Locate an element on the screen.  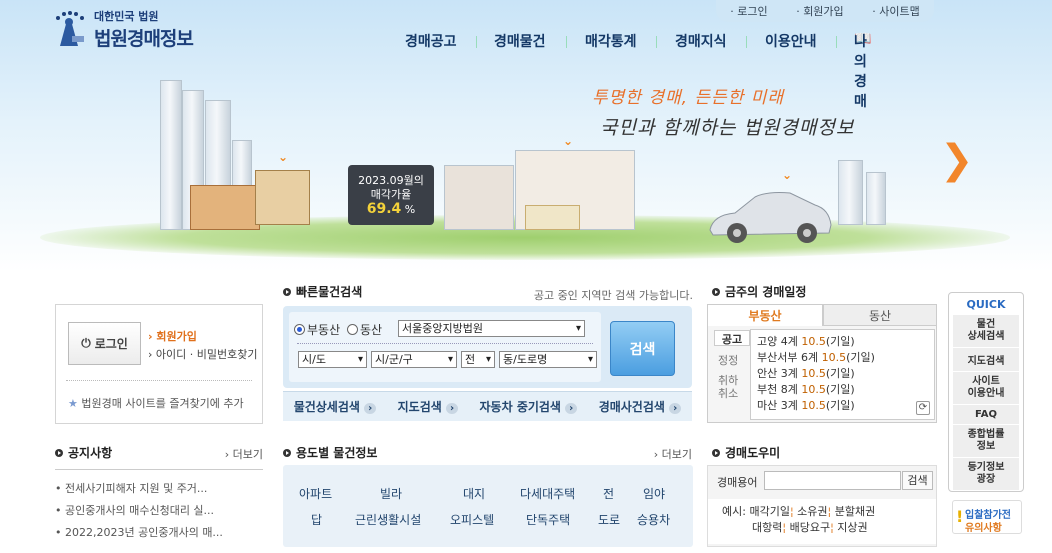
schedule-row: 고양 4계 10.5(기일) is located at coordinates (845, 342).